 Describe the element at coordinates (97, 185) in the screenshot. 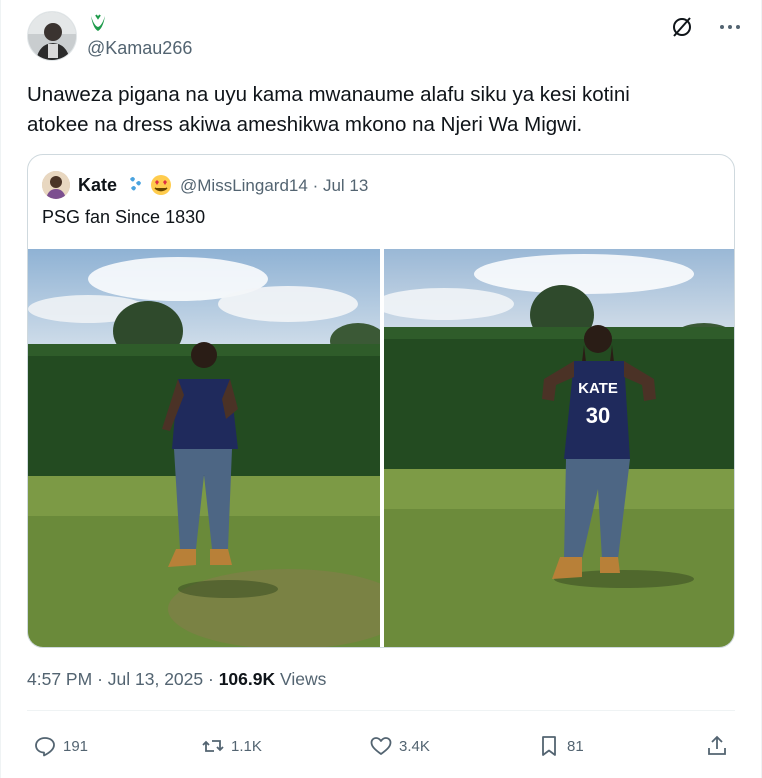

I see `quoted-author-name: Kate` at that location.